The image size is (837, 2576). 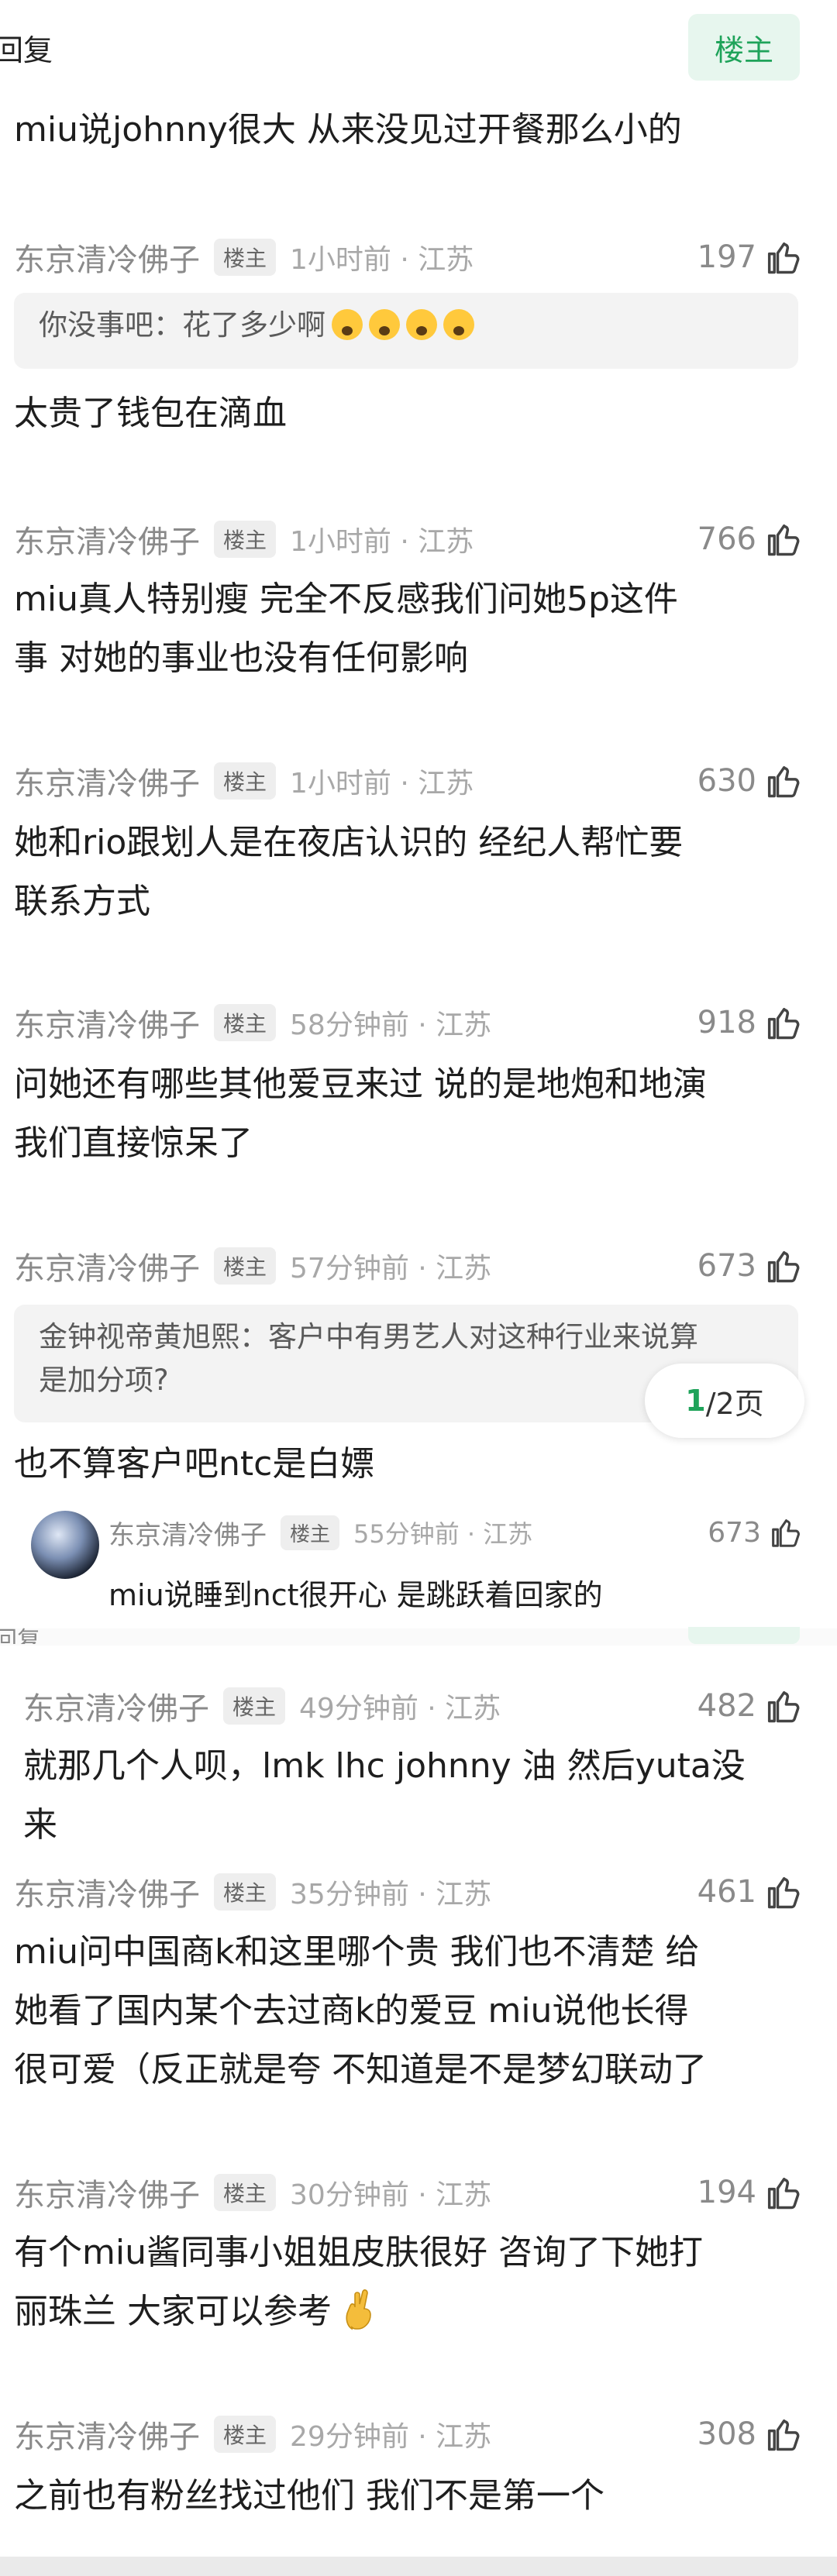 I want to click on like-count: 461, so click(x=726, y=1892).